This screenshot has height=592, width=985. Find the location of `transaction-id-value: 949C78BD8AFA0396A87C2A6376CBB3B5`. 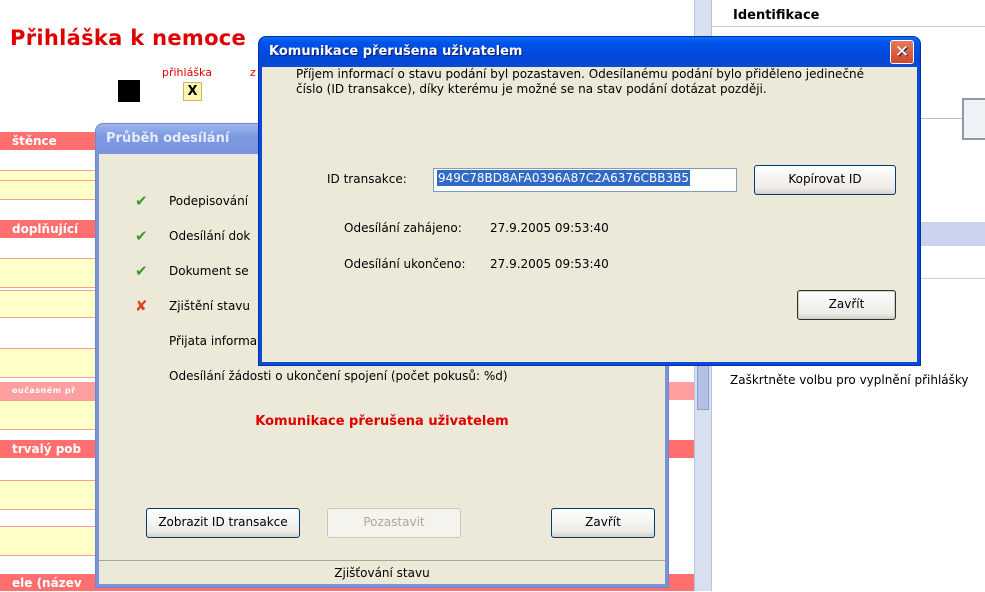

transaction-id-value: 949C78BD8AFA0396A87C2A6376CBB3B5 is located at coordinates (564, 178).